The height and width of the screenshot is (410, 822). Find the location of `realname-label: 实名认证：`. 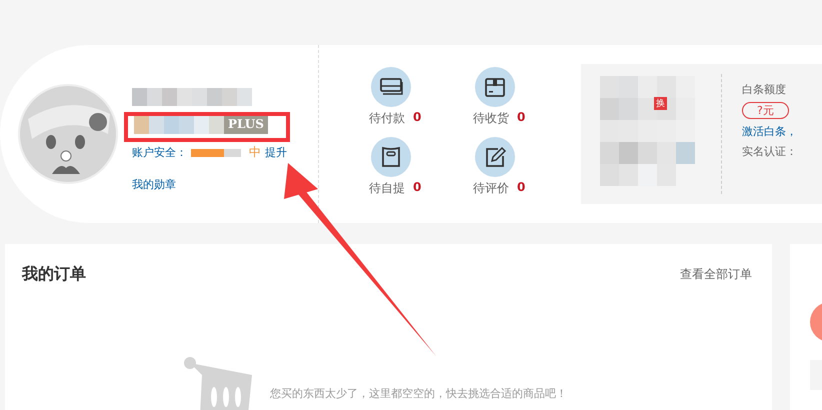

realname-label: 实名认证： is located at coordinates (769, 151).